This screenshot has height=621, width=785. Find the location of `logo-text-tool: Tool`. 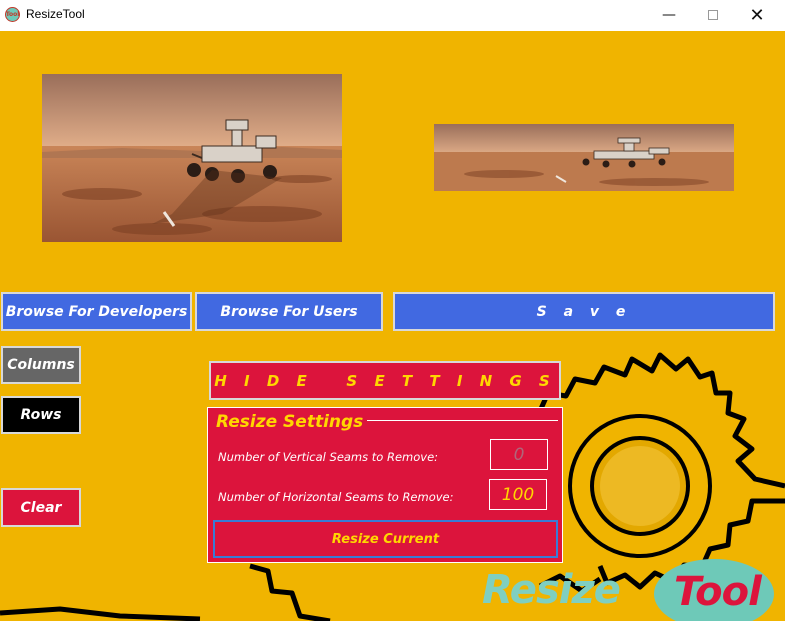

logo-text-tool: Tool is located at coordinates (718, 592).